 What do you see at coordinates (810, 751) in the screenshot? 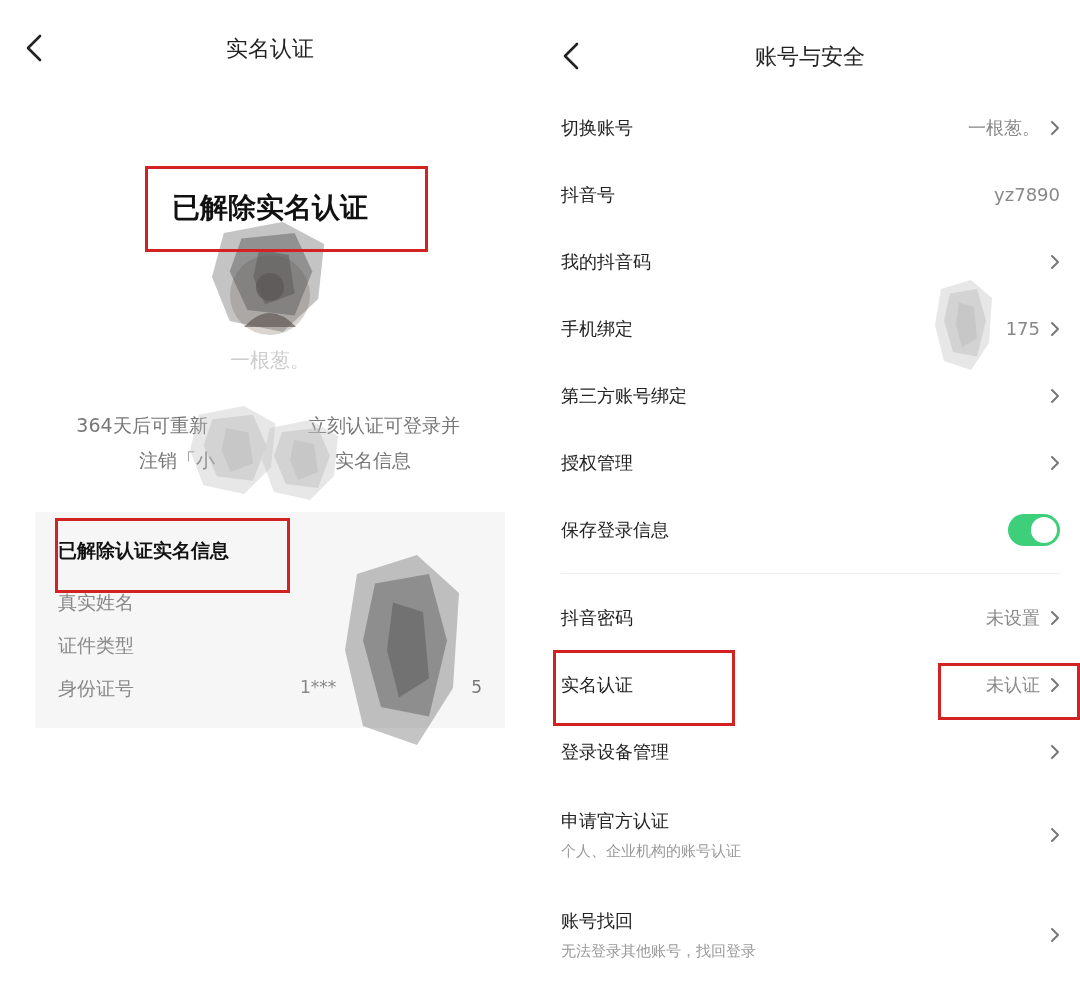
I see `settings-row: 登录设备管理` at bounding box center [810, 751].